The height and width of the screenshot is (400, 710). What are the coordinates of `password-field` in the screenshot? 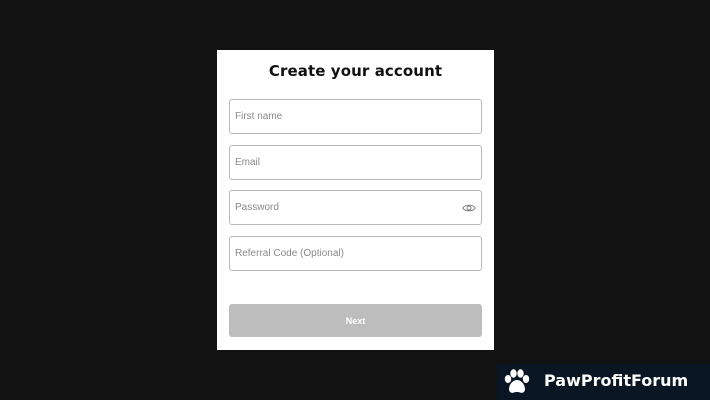 It's located at (355, 207).